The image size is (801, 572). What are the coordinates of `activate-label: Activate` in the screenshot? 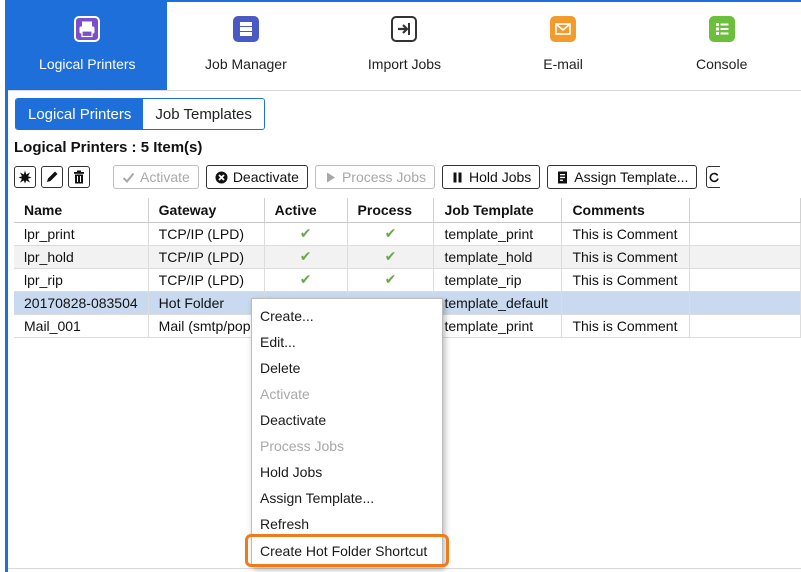 It's located at (165, 177).